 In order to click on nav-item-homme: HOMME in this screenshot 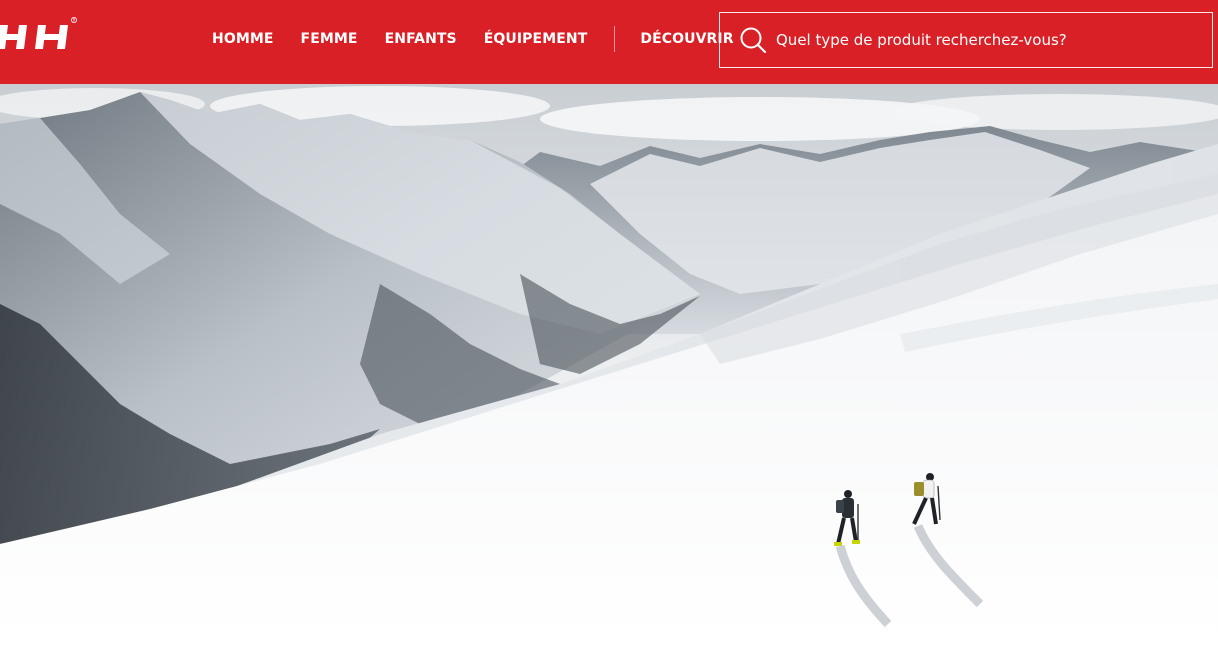, I will do `click(243, 39)`.